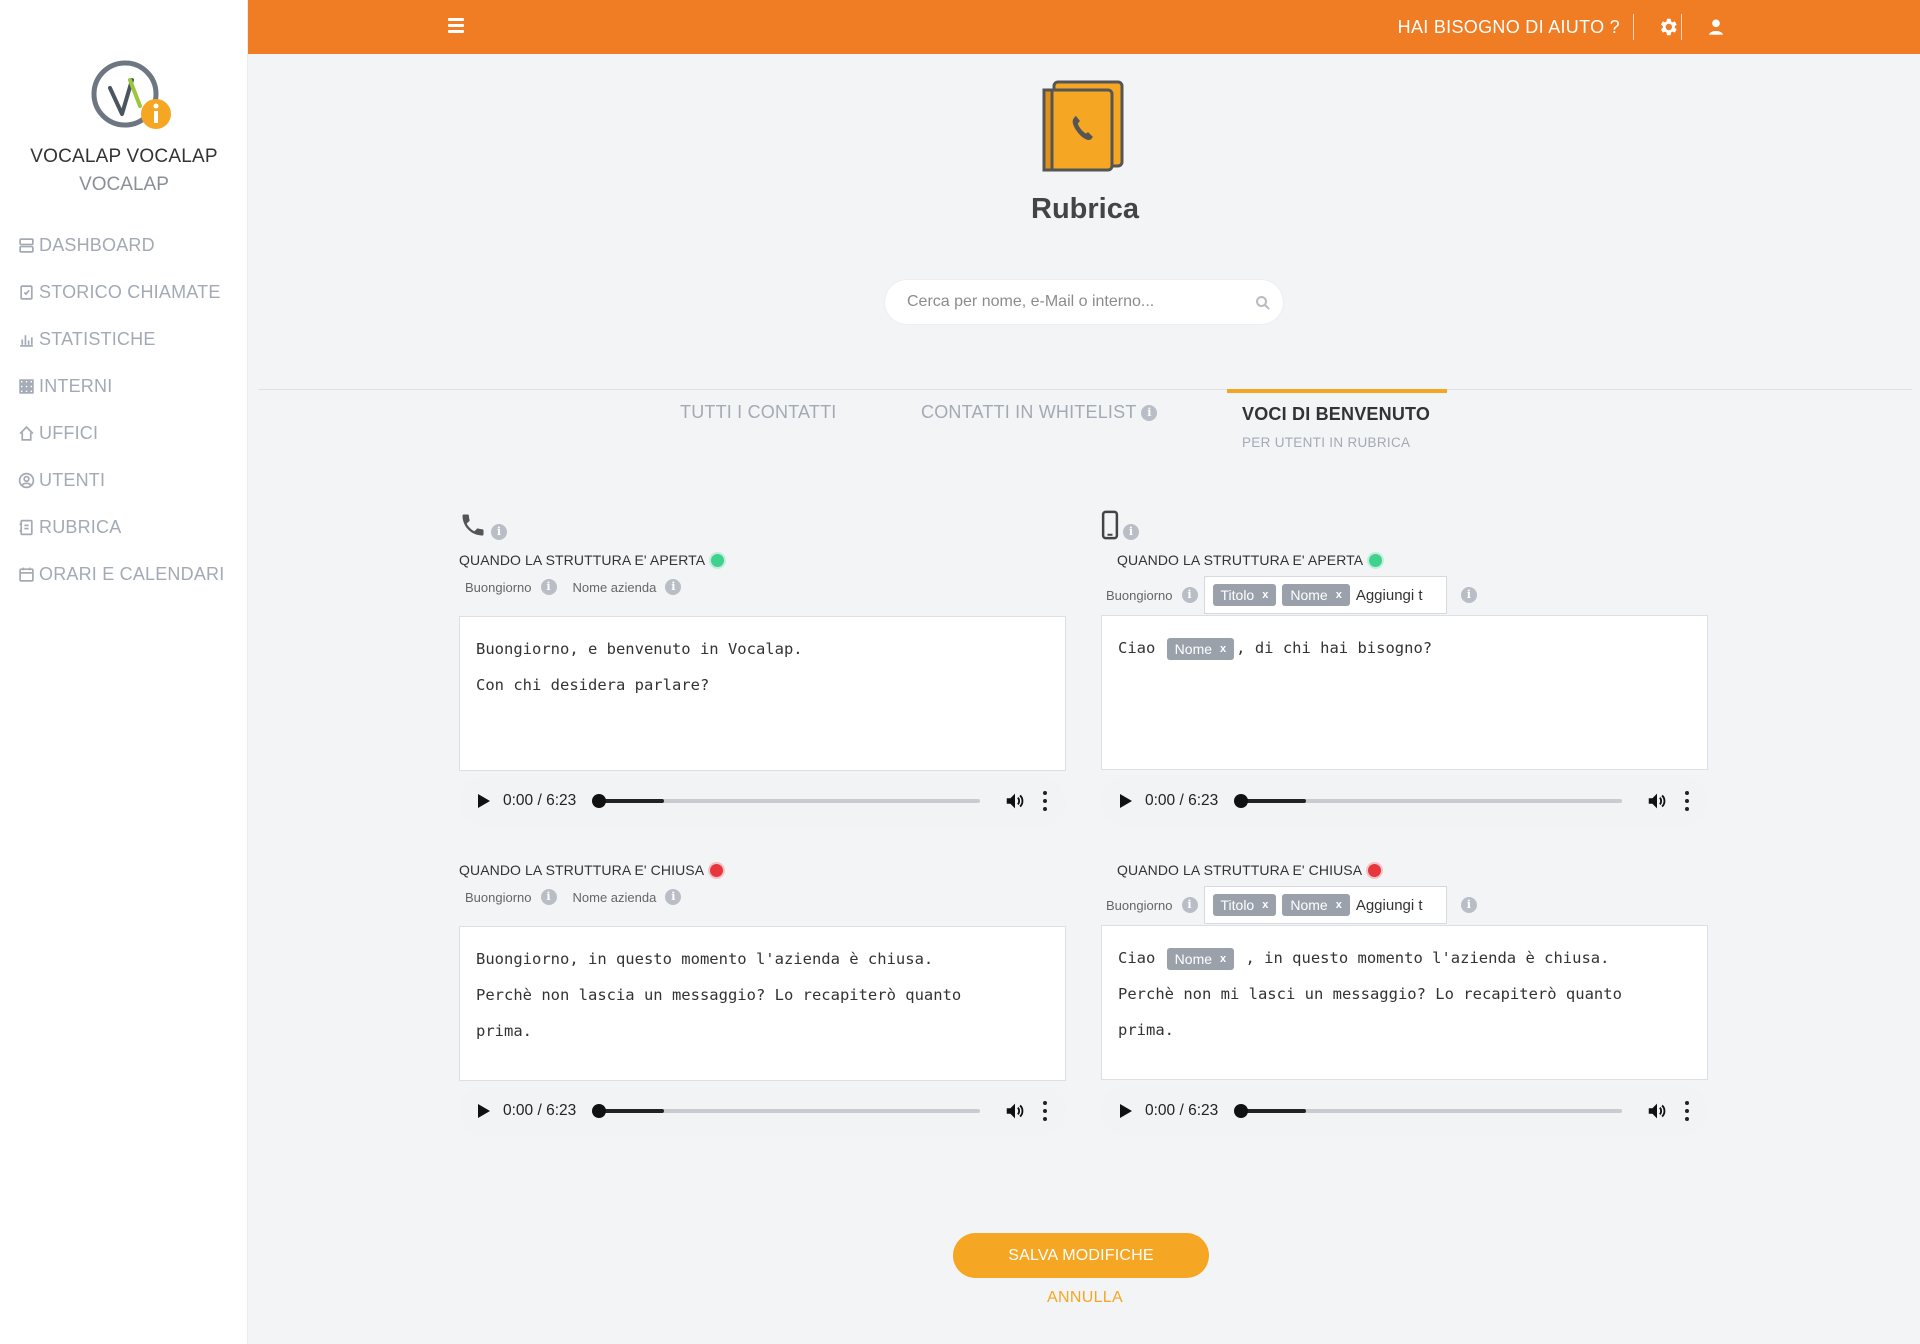 Image resolution: width=1920 pixels, height=1344 pixels. What do you see at coordinates (121, 574) in the screenshot?
I see `sidebar-item-orari-e-calendari: ORARI E CALENDARI` at bounding box center [121, 574].